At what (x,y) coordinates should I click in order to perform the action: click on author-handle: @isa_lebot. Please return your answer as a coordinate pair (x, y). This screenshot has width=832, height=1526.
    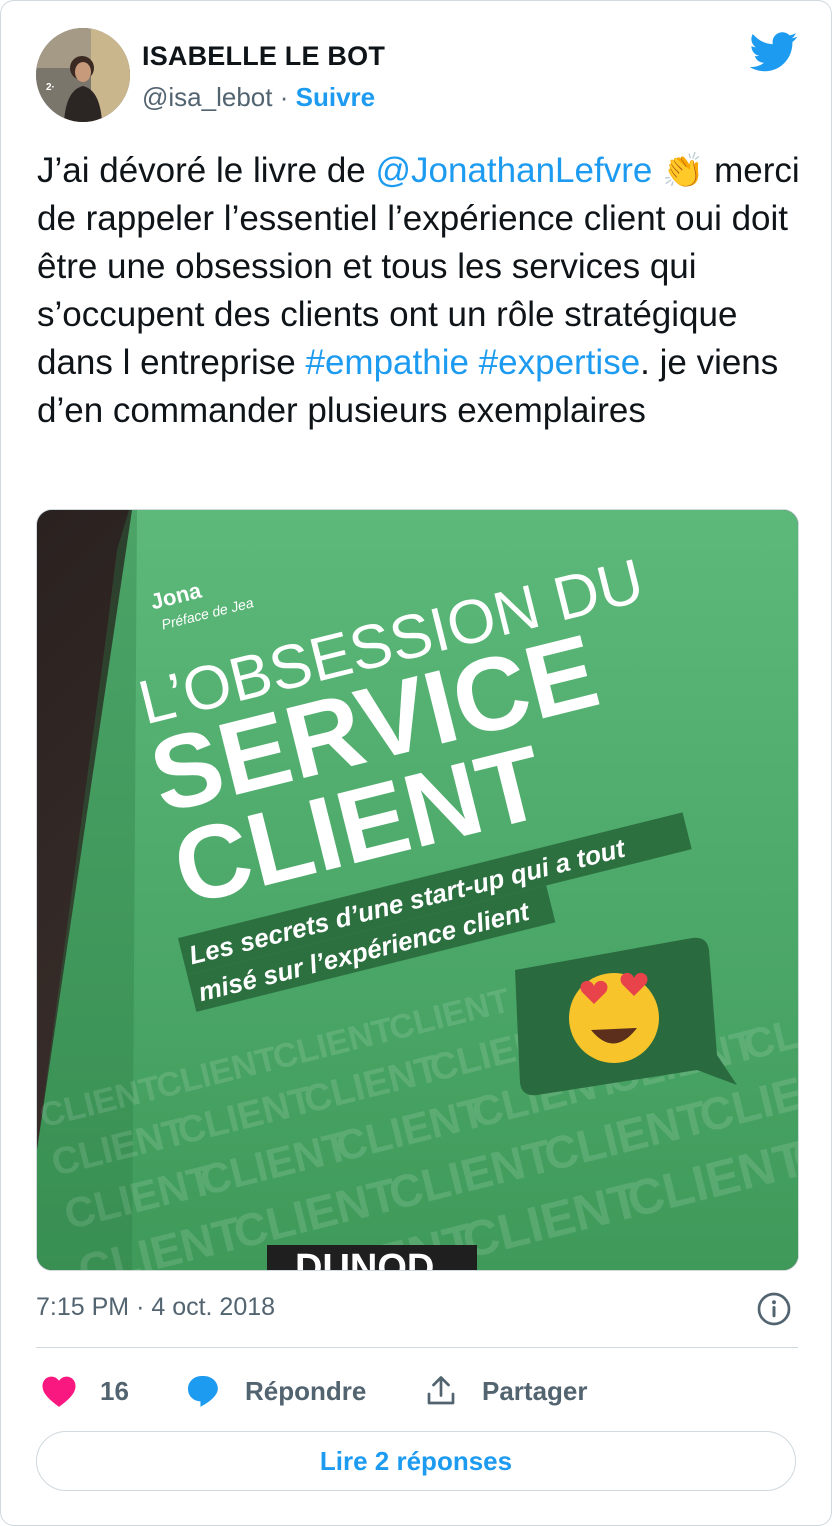
    Looking at the image, I should click on (207, 97).